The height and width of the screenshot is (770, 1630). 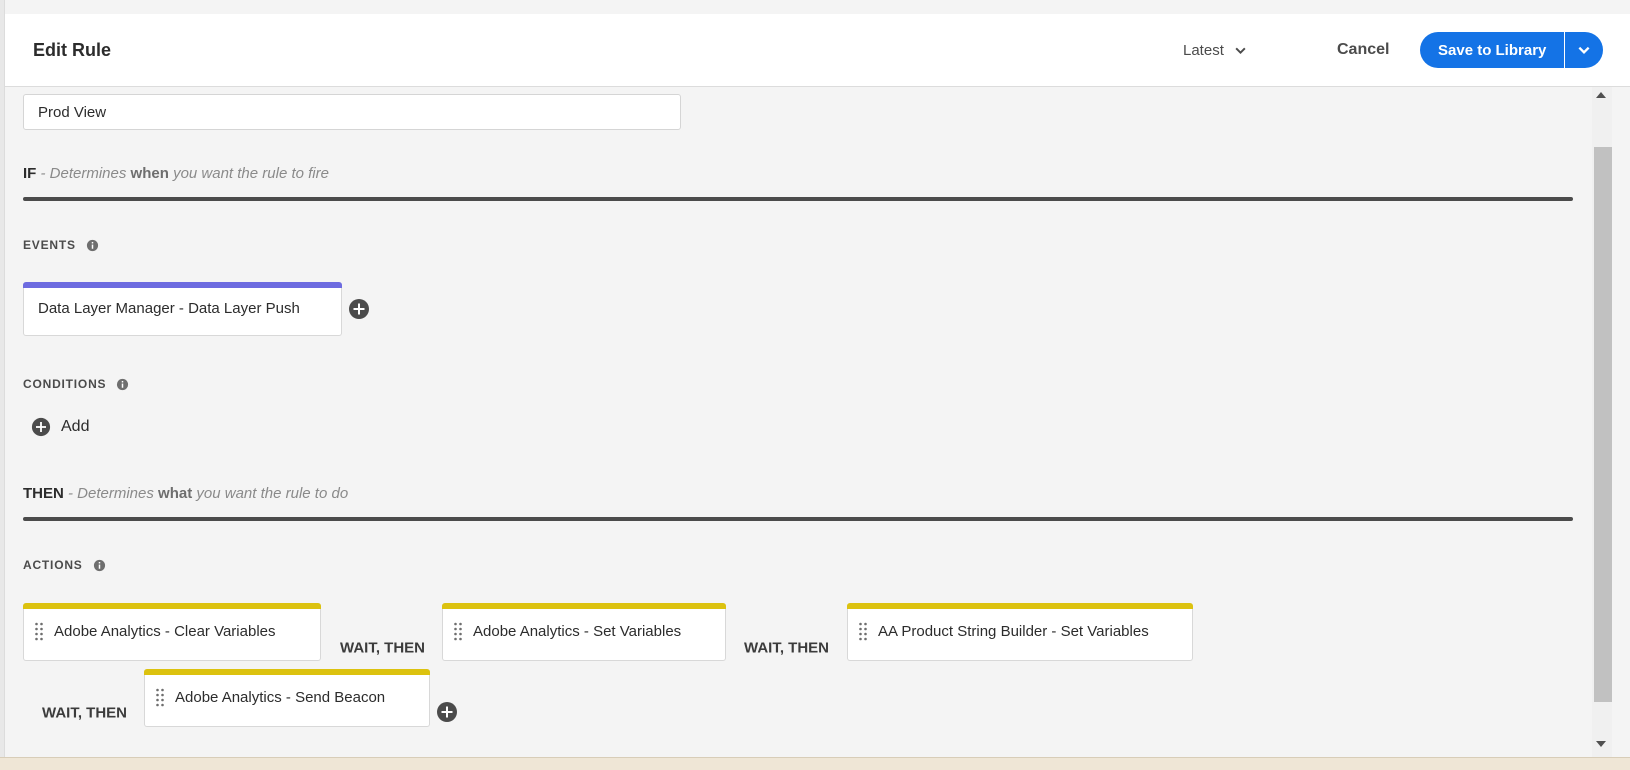 I want to click on action-card-label: Adobe Analytics - Send Beacon, so click(x=280, y=697).